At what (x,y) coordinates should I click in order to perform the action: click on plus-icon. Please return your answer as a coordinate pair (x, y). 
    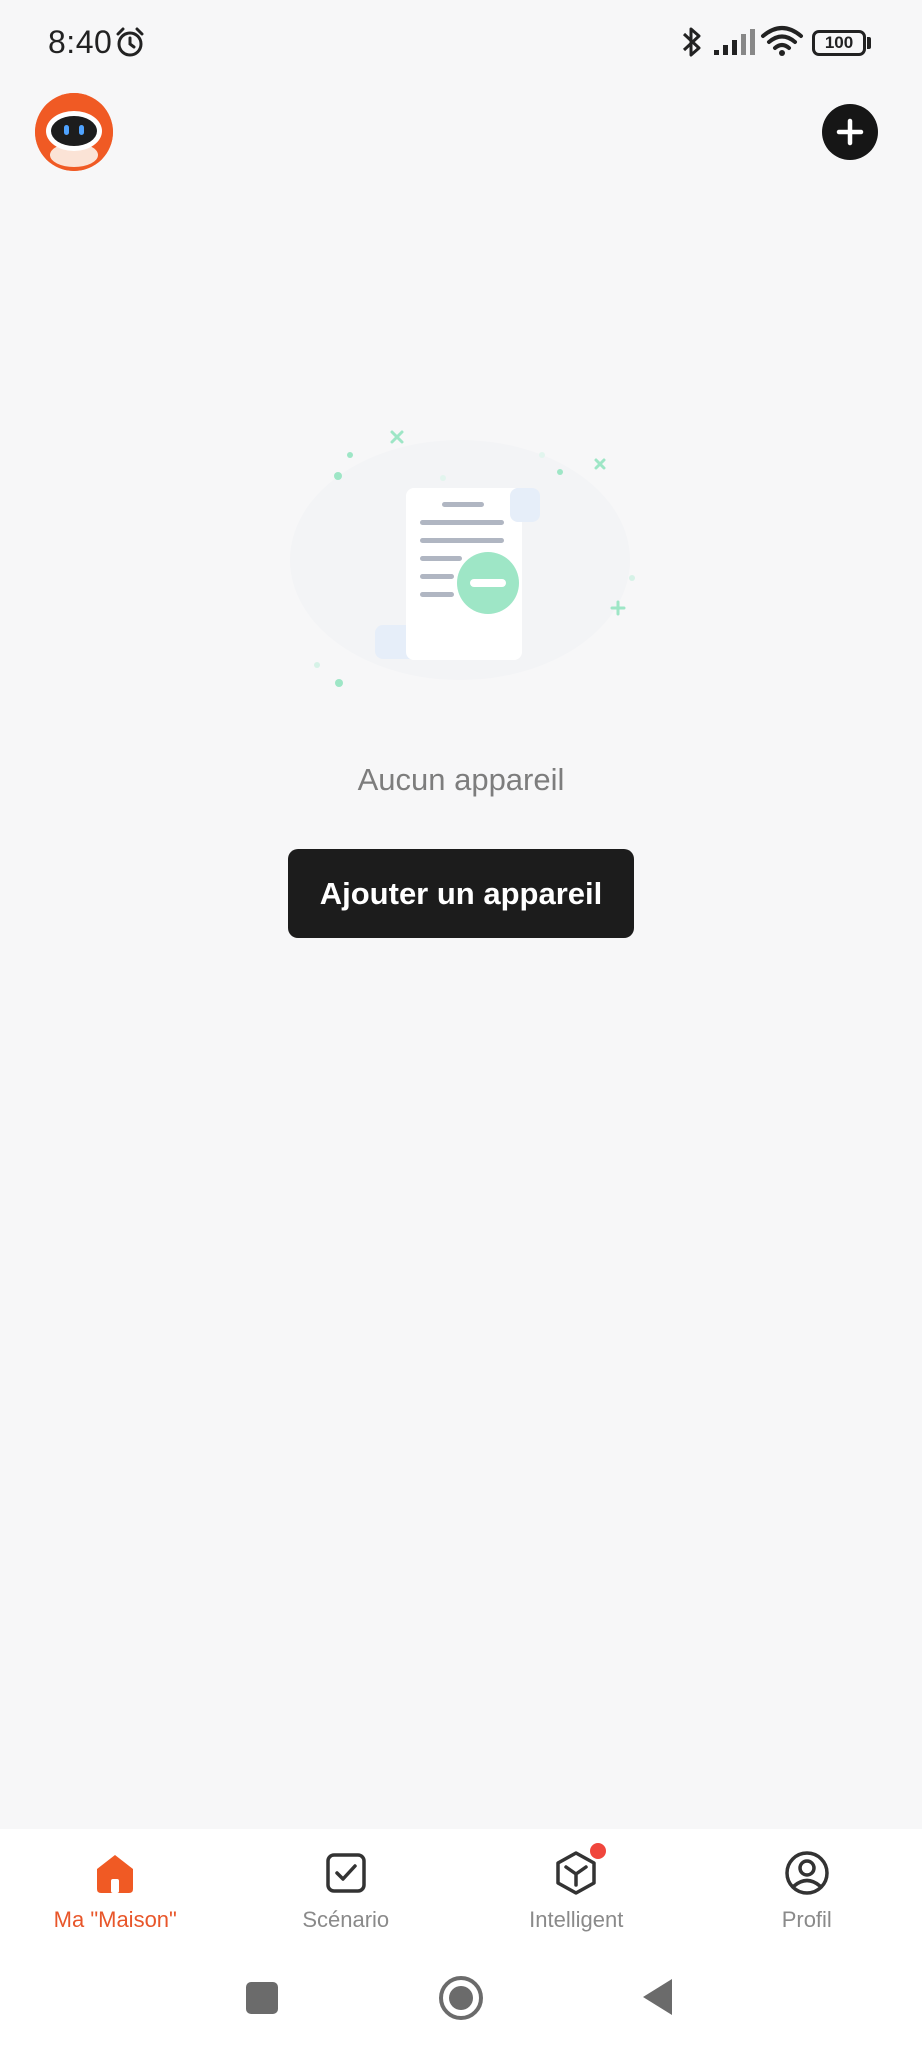
    Looking at the image, I should click on (850, 132).